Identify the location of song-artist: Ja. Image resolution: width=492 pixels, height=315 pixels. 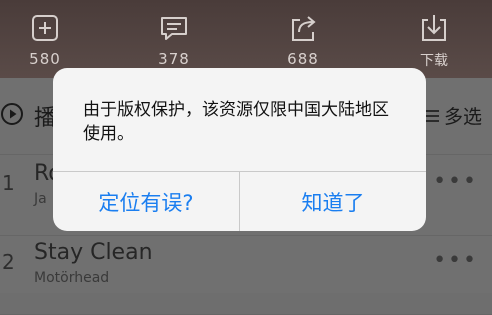
(40, 199).